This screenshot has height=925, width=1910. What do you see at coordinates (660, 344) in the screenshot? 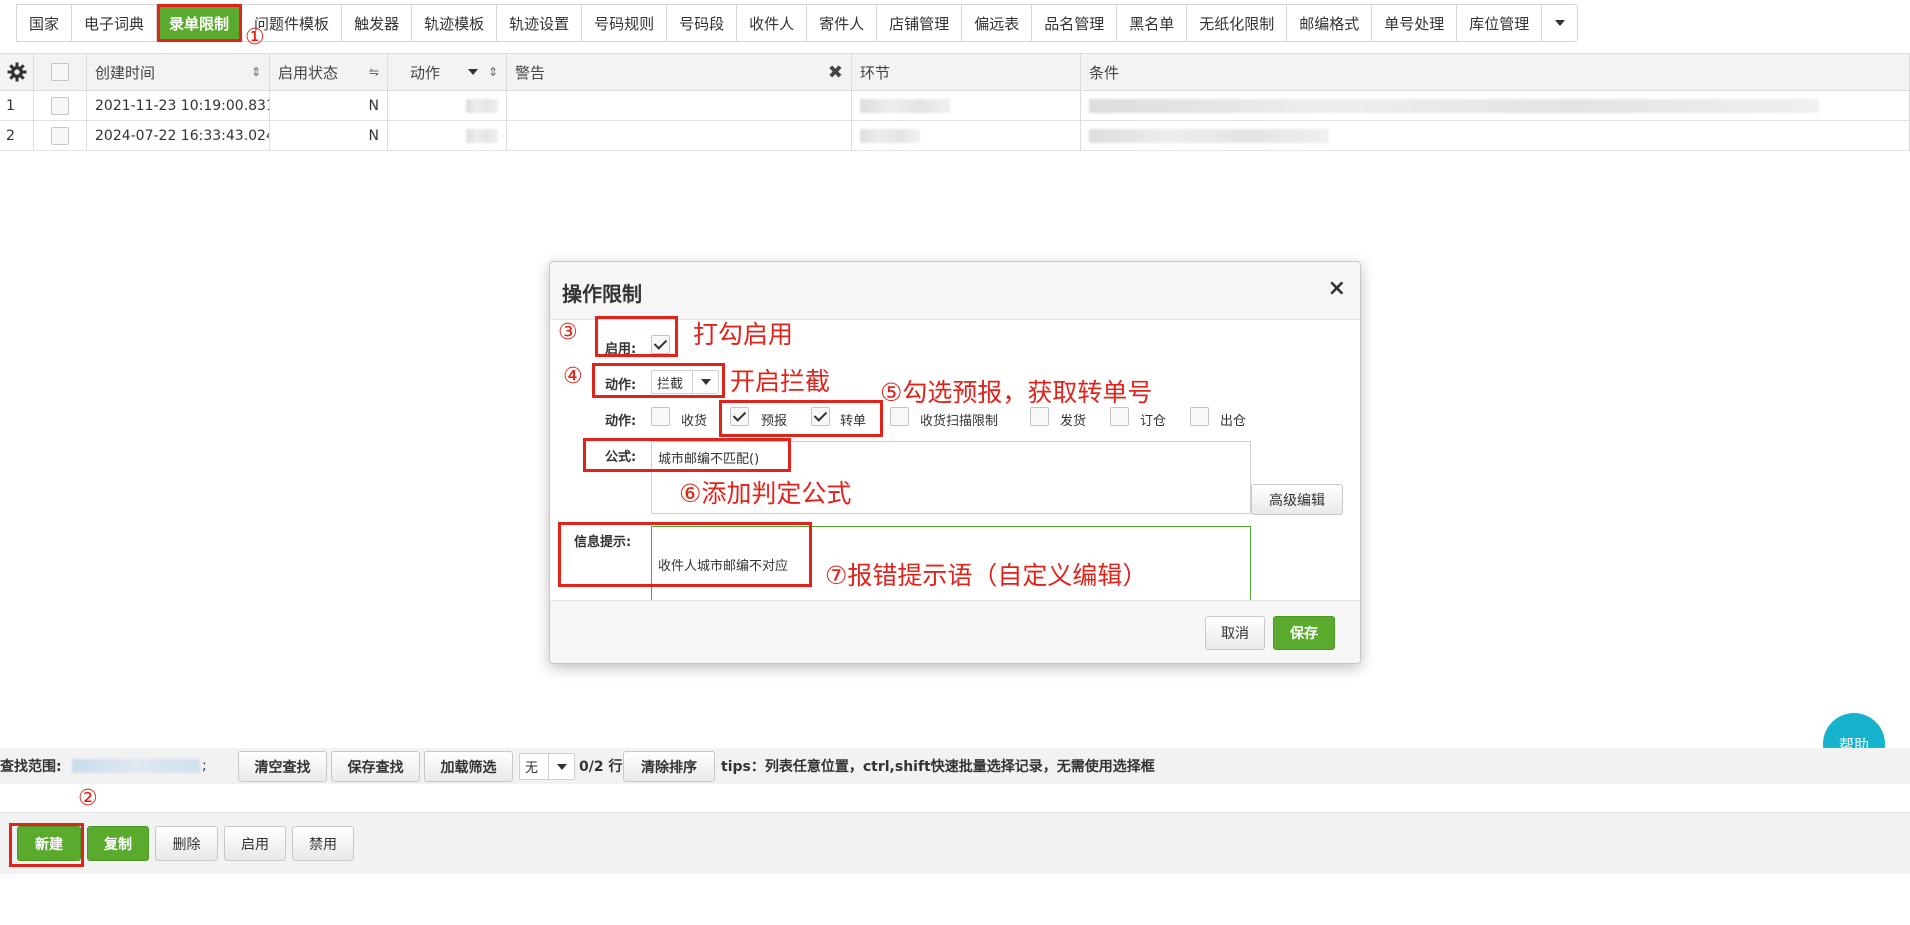
I see `enable-checkbox` at bounding box center [660, 344].